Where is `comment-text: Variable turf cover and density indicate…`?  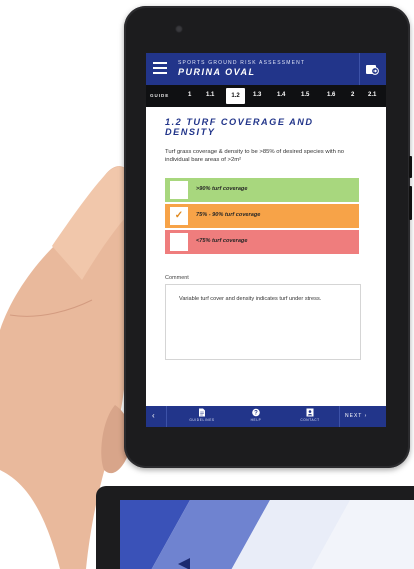
comment-text: Variable turf cover and density indicate… is located at coordinates (250, 299).